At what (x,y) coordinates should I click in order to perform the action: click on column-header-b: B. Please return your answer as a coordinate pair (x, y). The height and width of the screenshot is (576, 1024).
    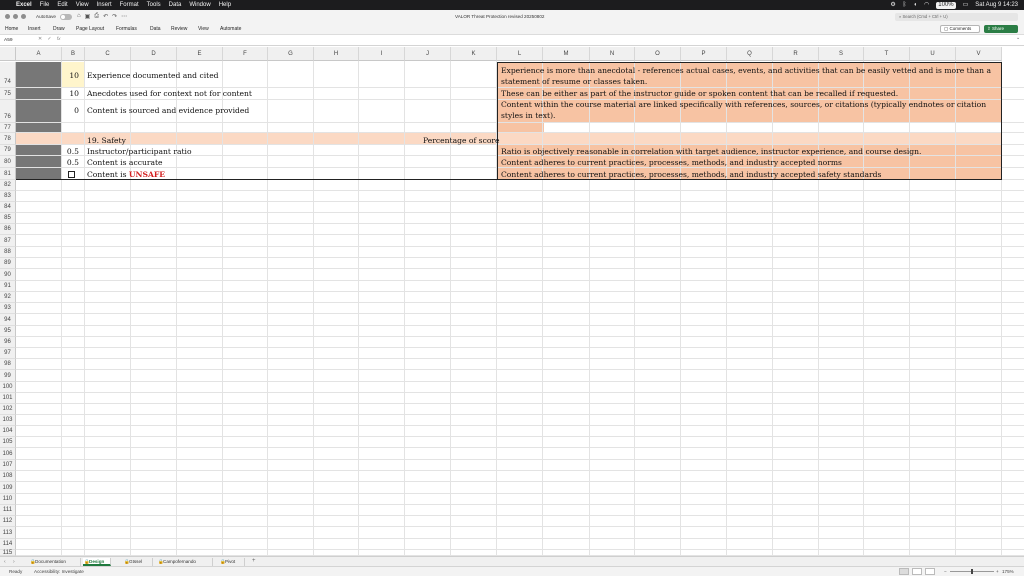
    Looking at the image, I should click on (73, 54).